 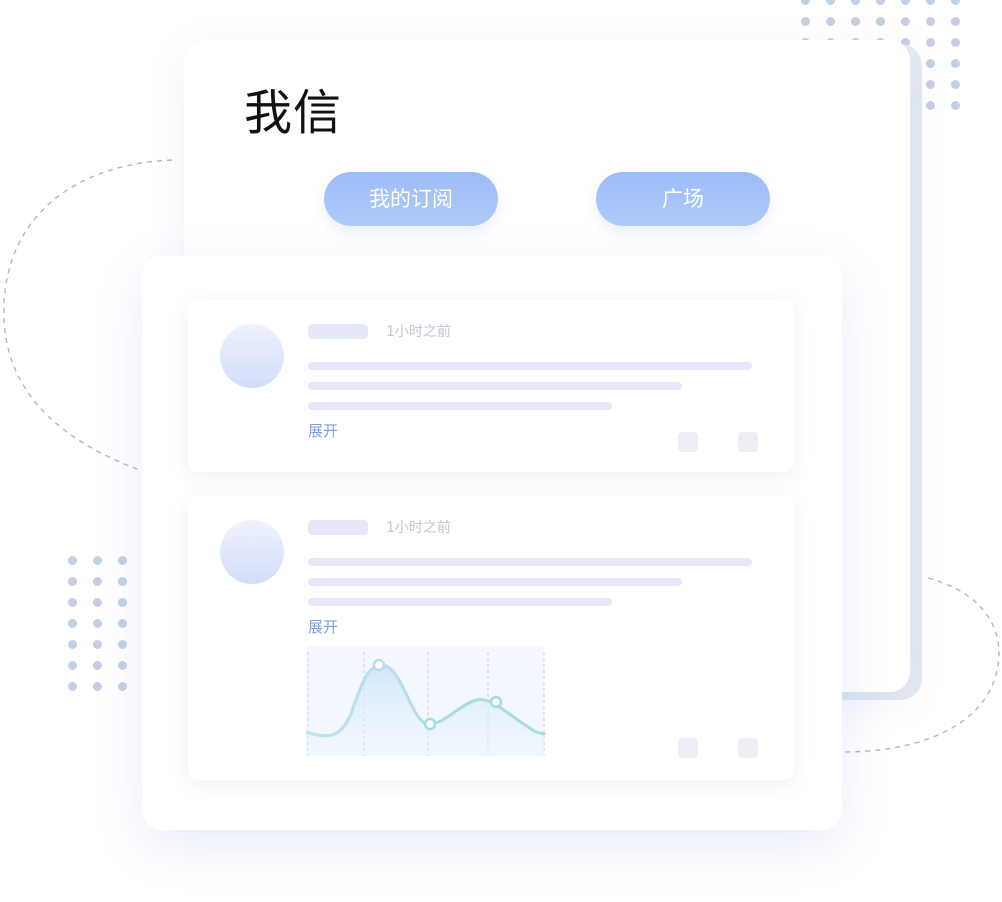 What do you see at coordinates (426, 701) in the screenshot?
I see `post-chart-image` at bounding box center [426, 701].